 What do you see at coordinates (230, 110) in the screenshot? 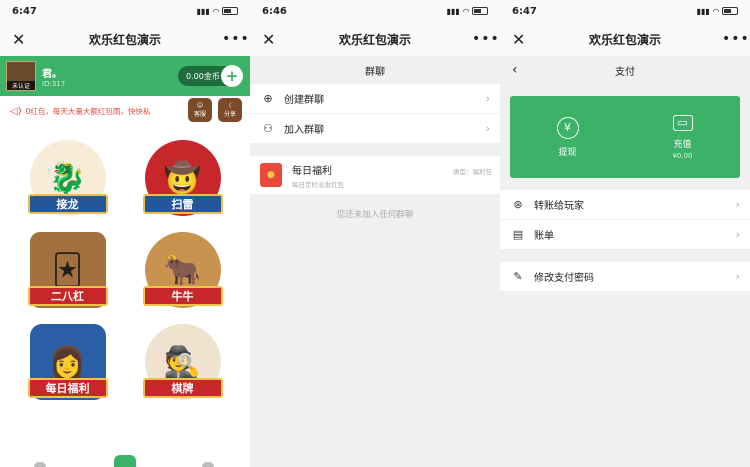
I see `share-button: ⟨ 分享` at bounding box center [230, 110].